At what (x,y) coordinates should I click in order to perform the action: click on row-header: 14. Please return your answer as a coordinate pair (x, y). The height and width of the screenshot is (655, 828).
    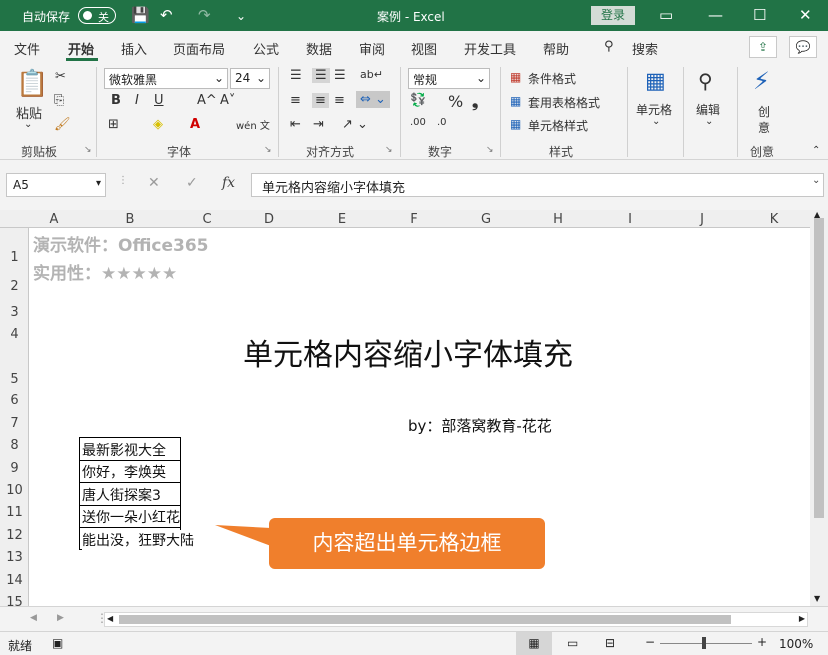
    Looking at the image, I should click on (14, 580).